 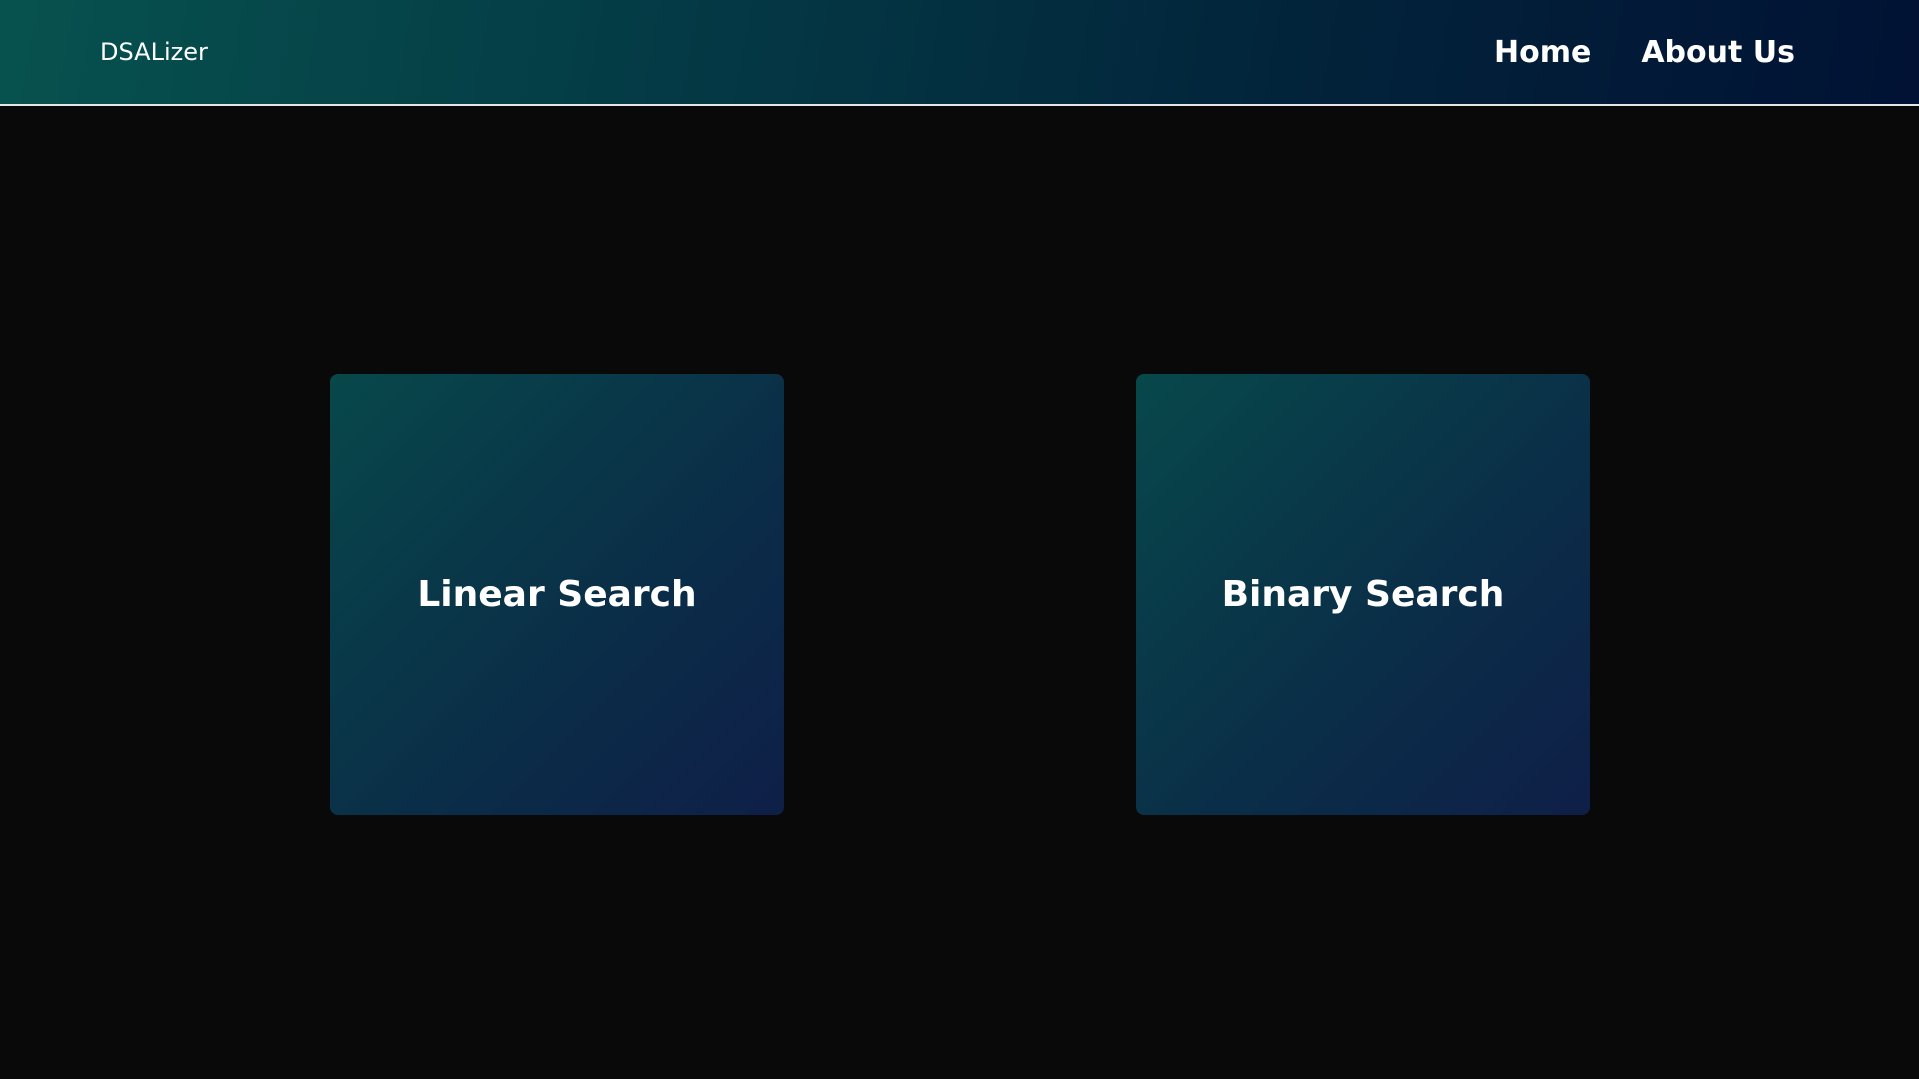 I want to click on binary-search-card: Binary Search, so click(x=1363, y=594).